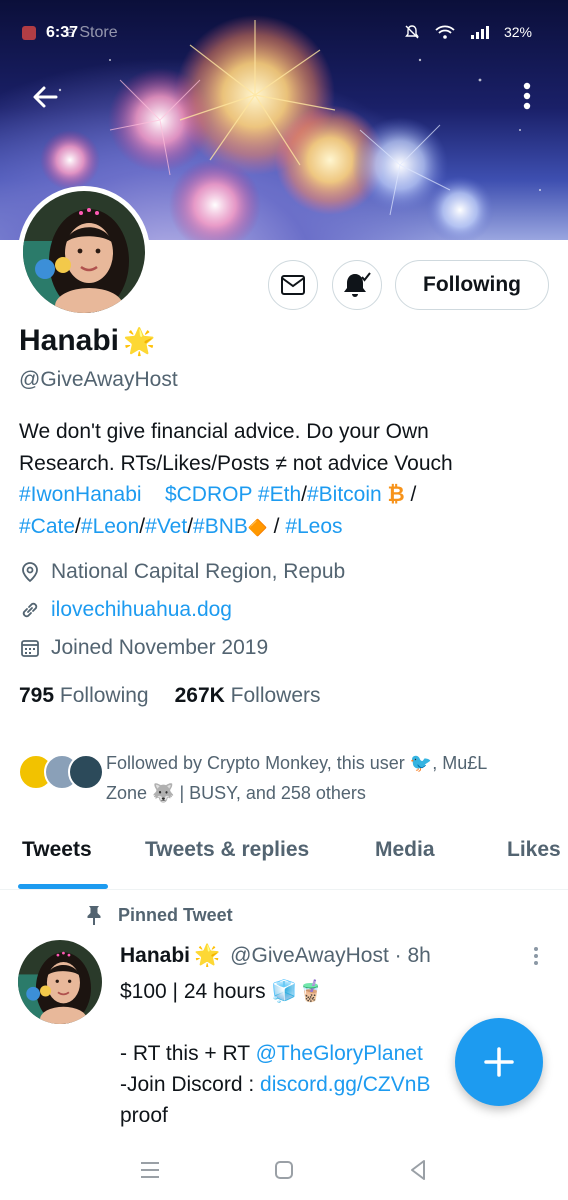 The height and width of the screenshot is (1200, 568). I want to click on hashtag-bitcoin: #Bitcoin, so click(344, 494).